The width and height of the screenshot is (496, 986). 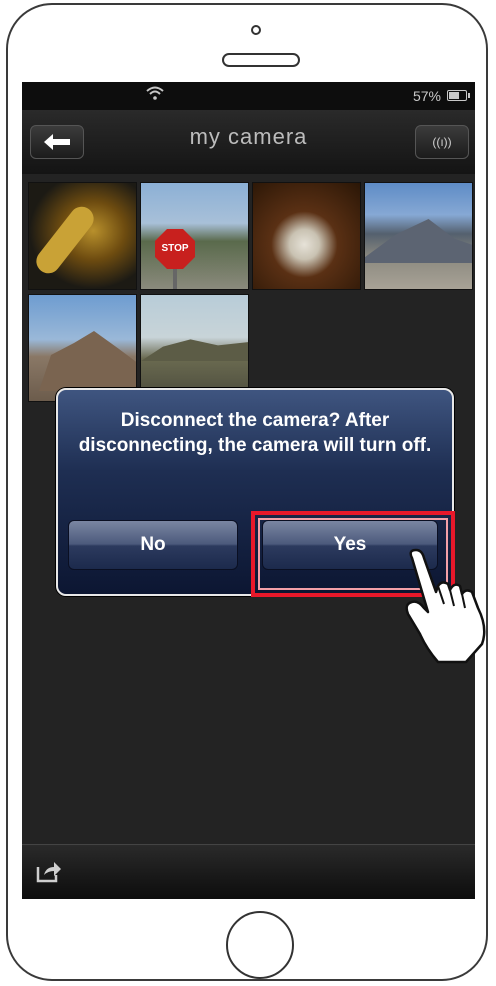 I want to click on wireless-icon: ((ı)), so click(x=442, y=142).